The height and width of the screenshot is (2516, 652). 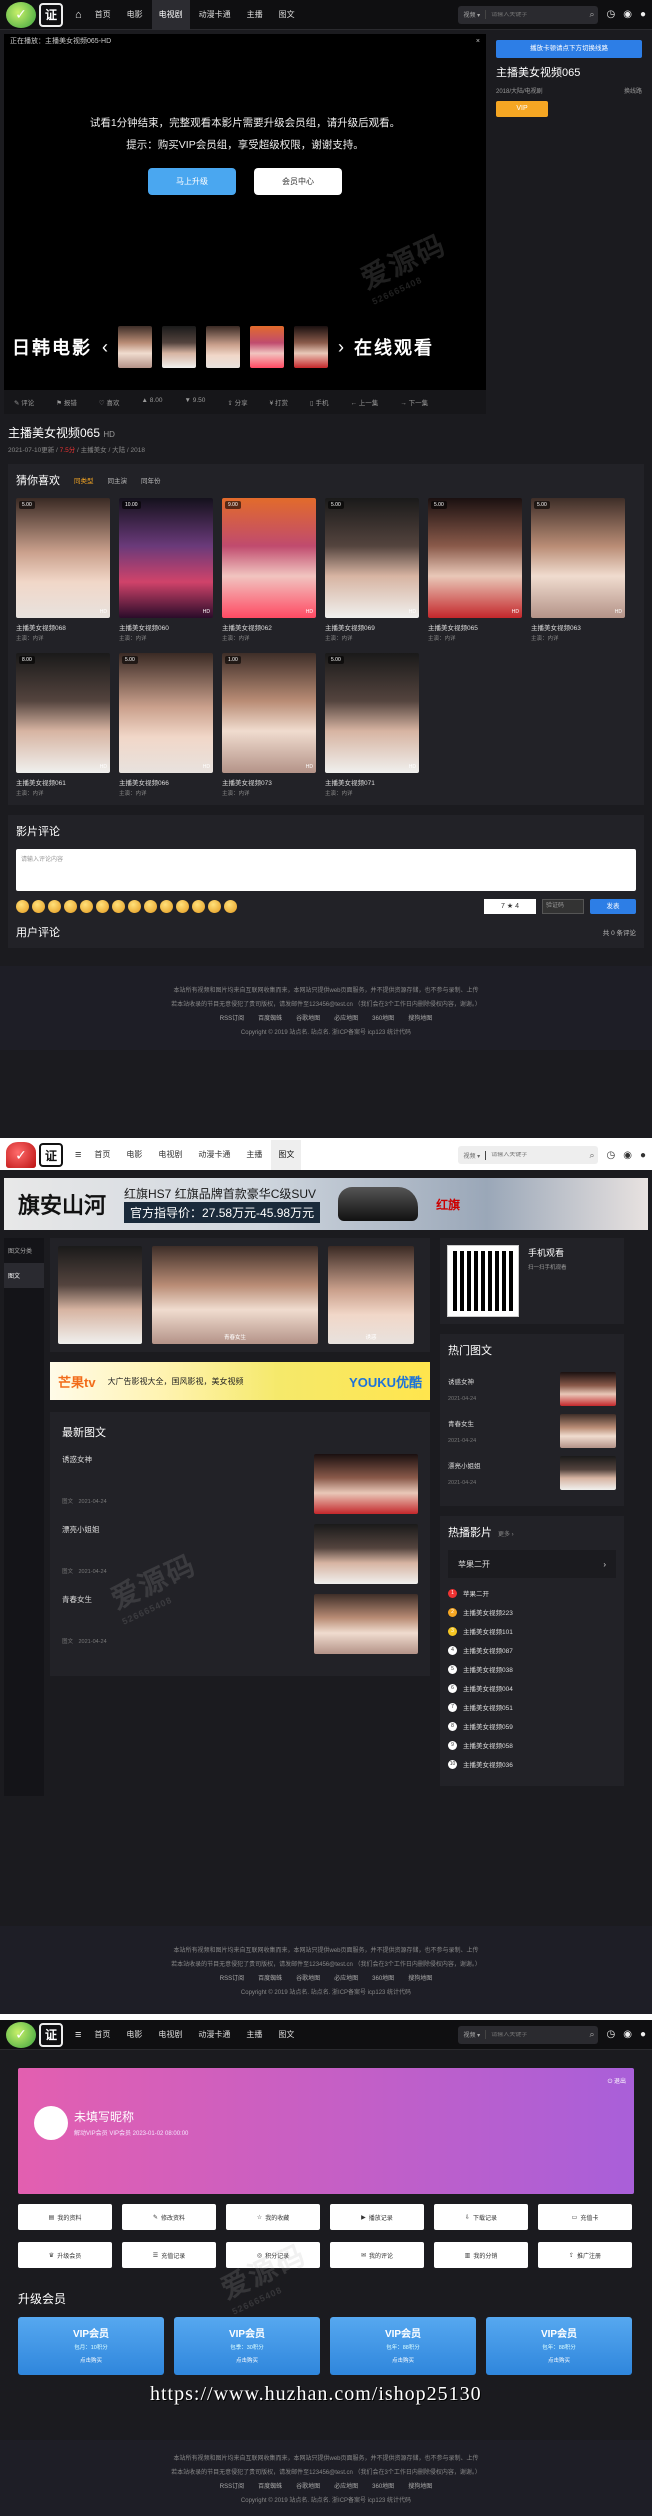 What do you see at coordinates (613, 906) in the screenshot?
I see `send-comment-button: 发表` at bounding box center [613, 906].